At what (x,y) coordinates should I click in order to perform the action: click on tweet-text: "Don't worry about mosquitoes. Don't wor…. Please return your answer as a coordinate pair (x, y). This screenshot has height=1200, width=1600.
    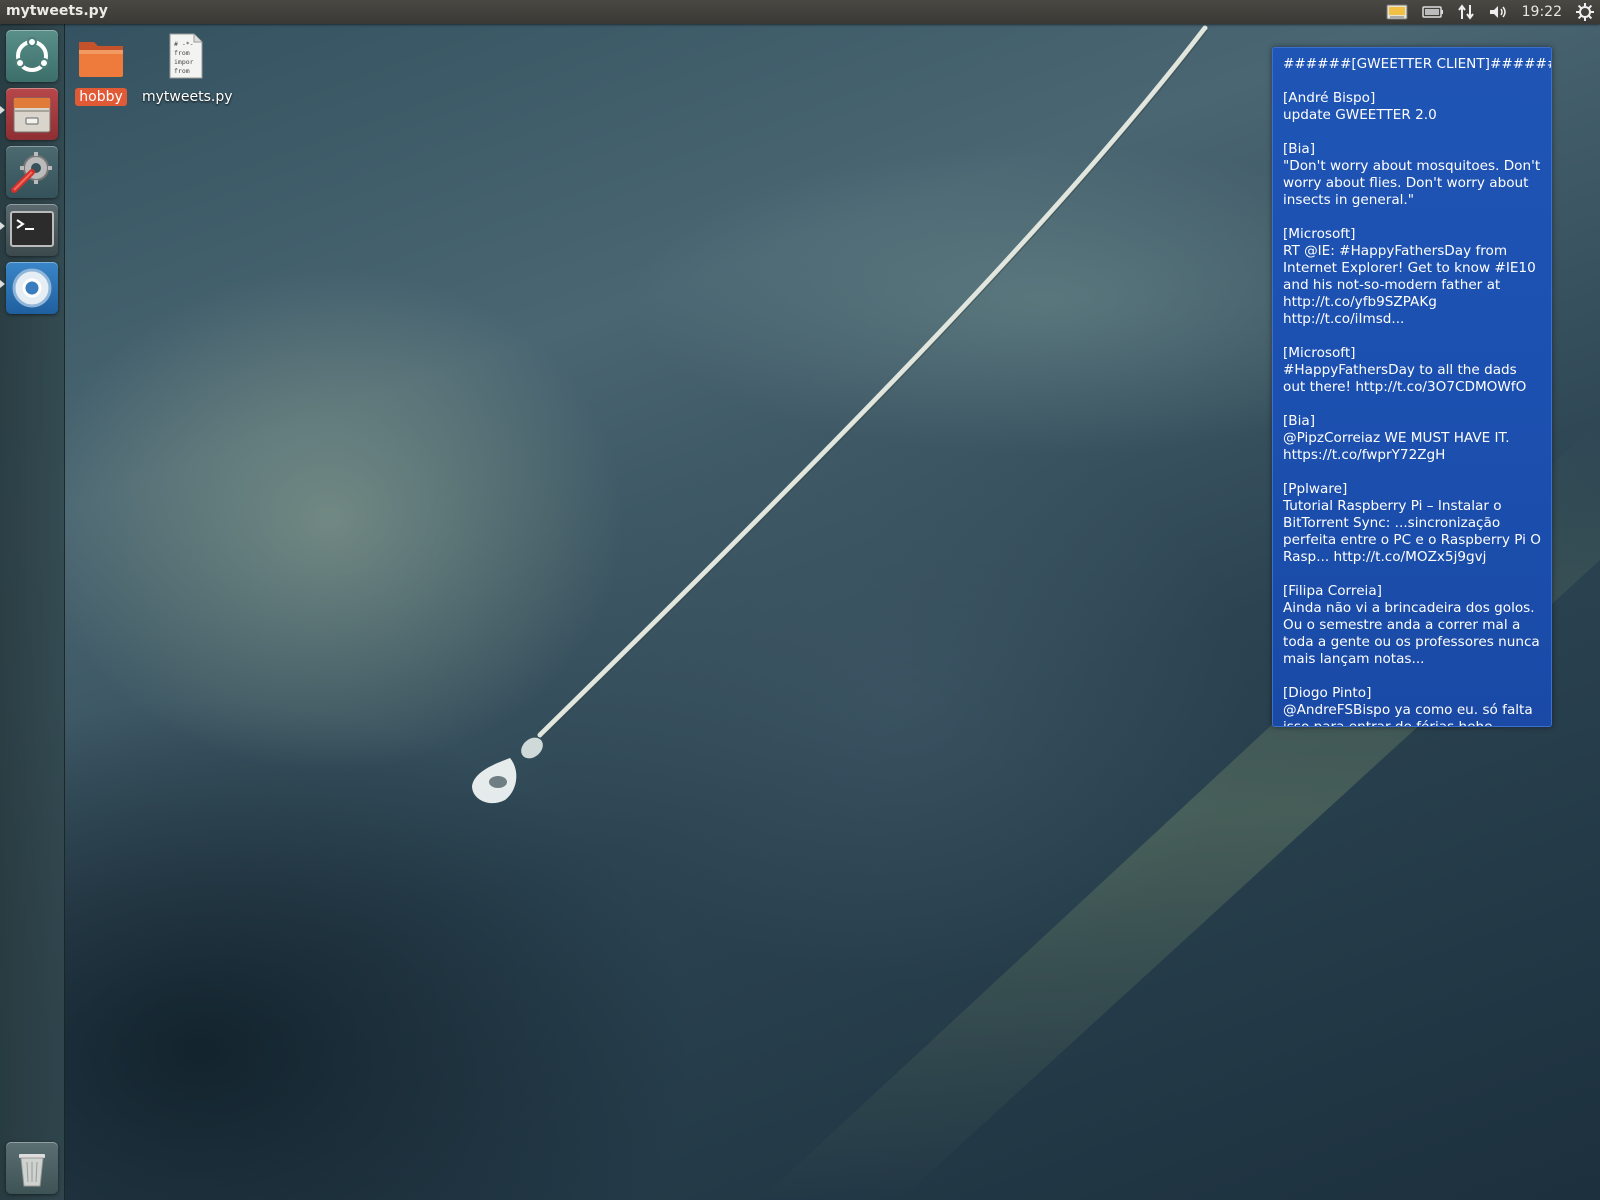
    Looking at the image, I should click on (1412, 183).